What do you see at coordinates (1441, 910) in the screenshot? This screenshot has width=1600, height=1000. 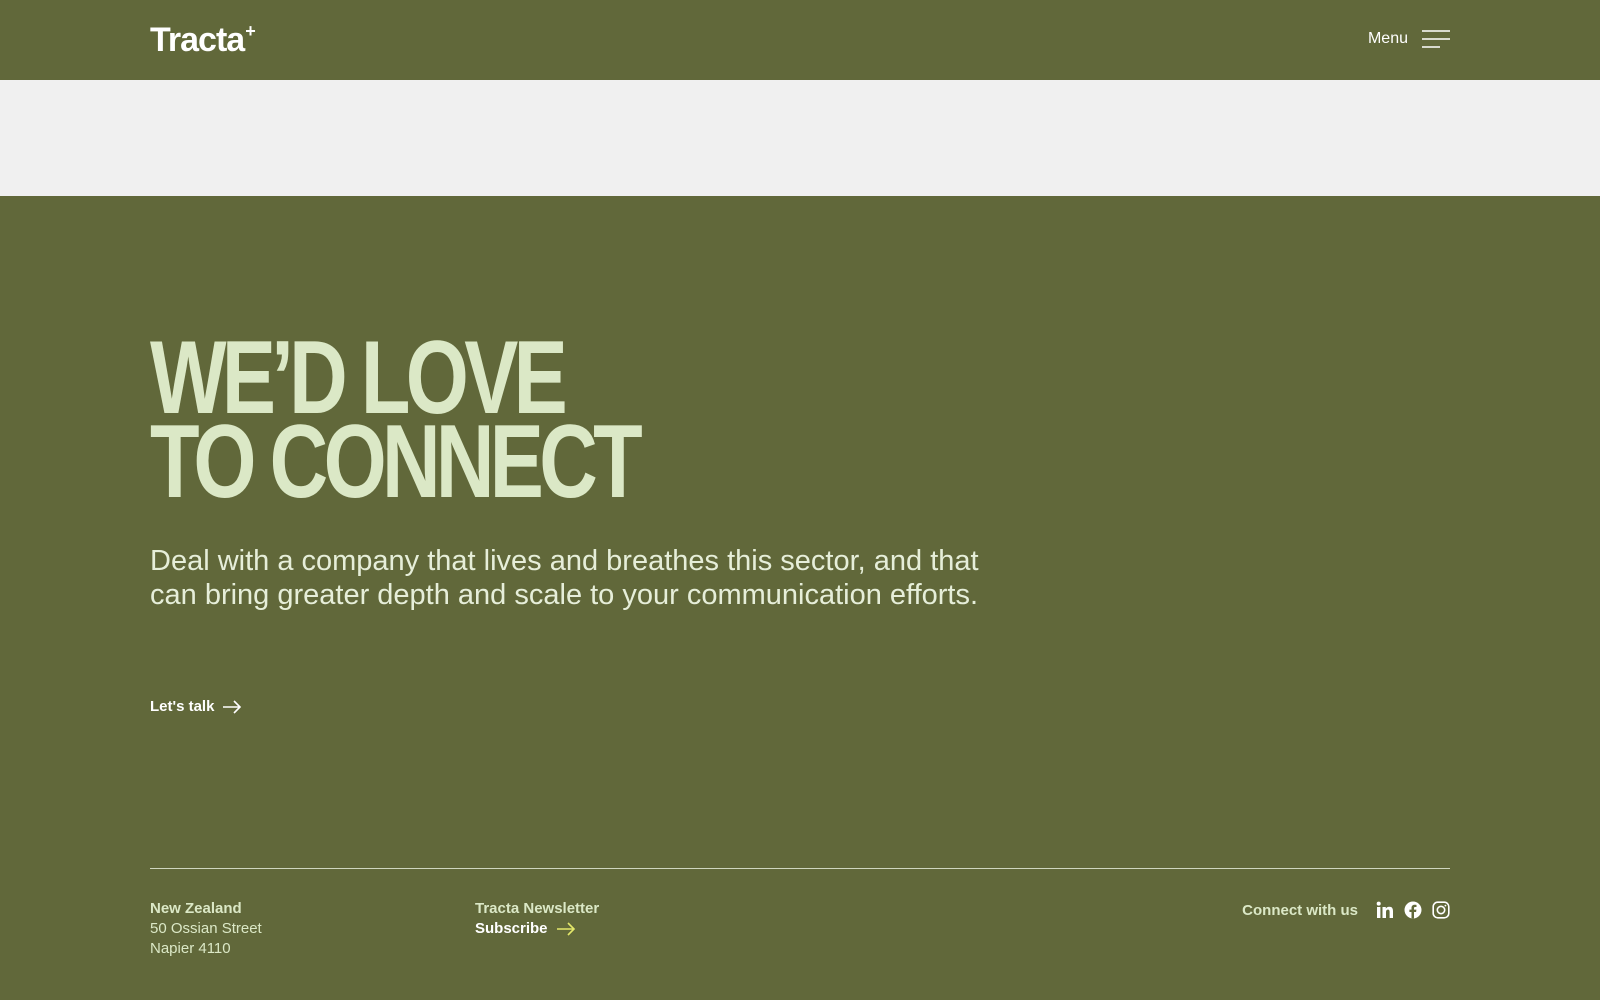 I see `instagram-icon` at bounding box center [1441, 910].